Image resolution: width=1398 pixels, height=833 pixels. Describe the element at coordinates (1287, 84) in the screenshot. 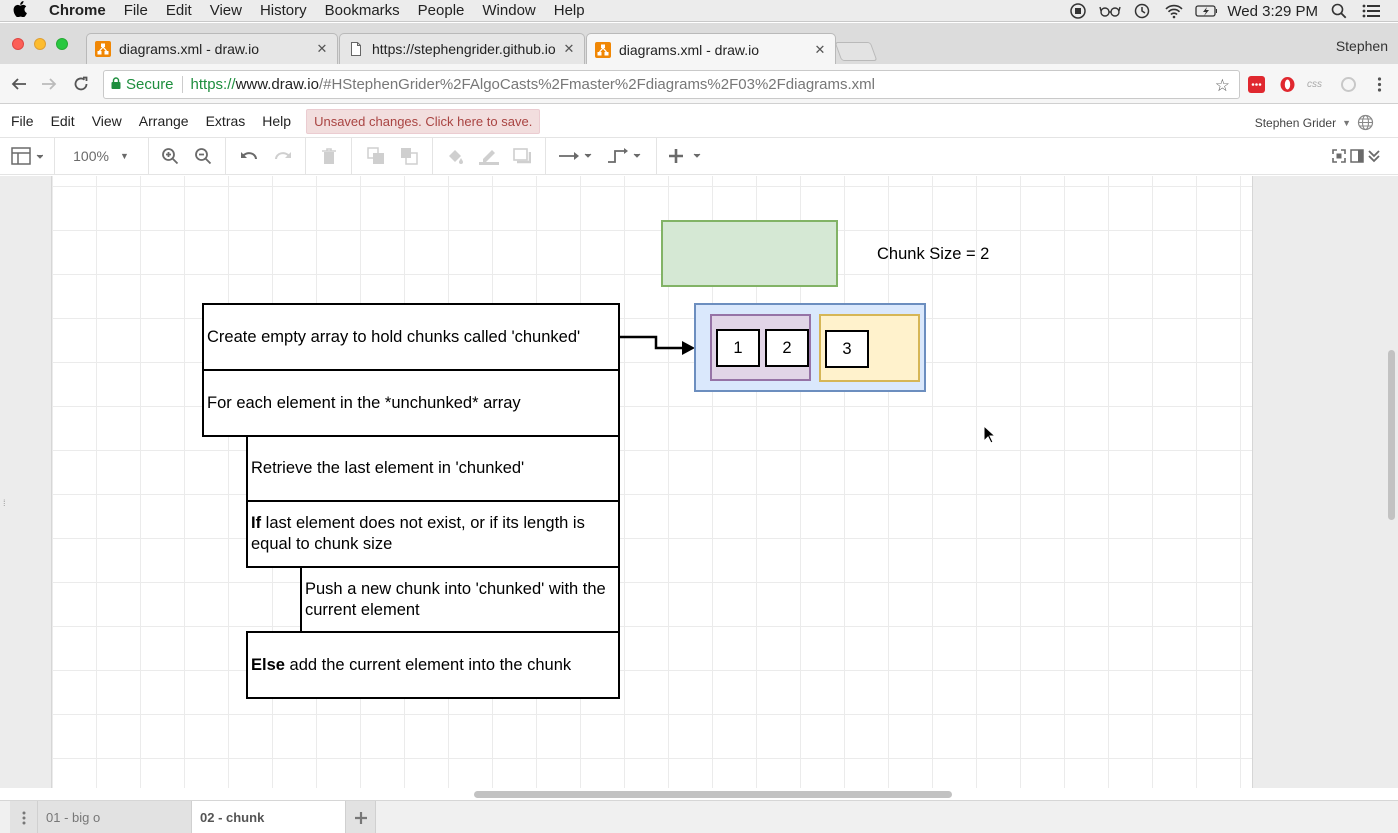

I see `opera-extension-icon` at that location.